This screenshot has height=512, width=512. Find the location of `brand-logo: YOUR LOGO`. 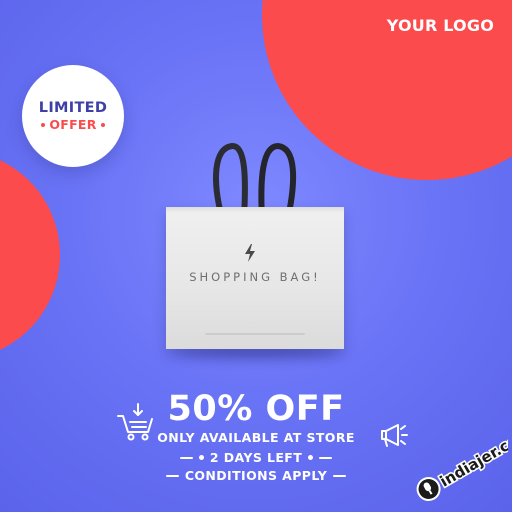

brand-logo: YOUR LOGO is located at coordinates (440, 25).